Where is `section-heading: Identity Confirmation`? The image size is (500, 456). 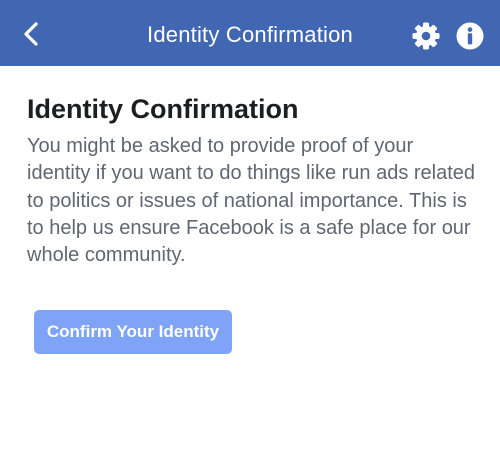
section-heading: Identity Confirmation is located at coordinates (163, 109).